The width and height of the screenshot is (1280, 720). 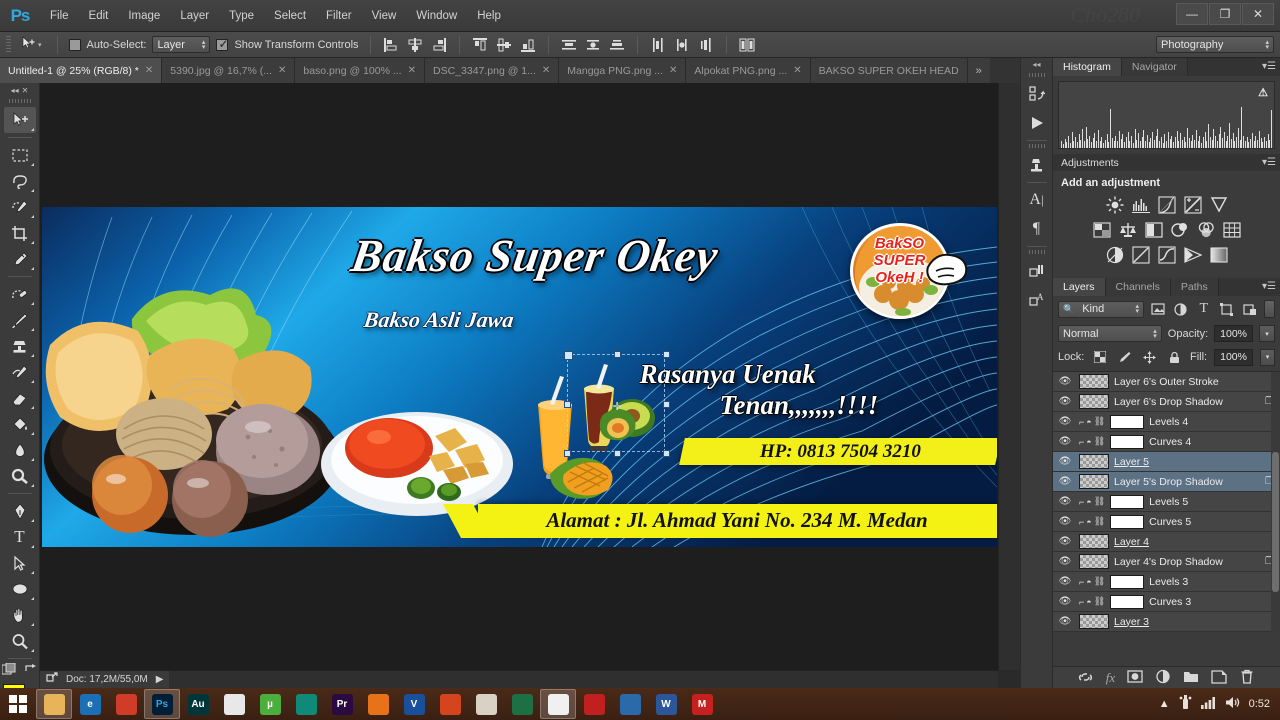 I want to click on layer-name: Layer 5's Drop Shadow, so click(x=1168, y=482).